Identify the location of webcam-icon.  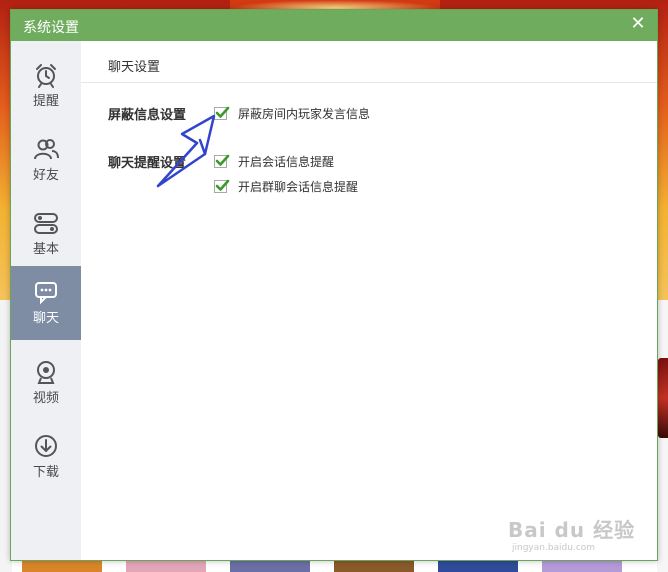
(46, 372).